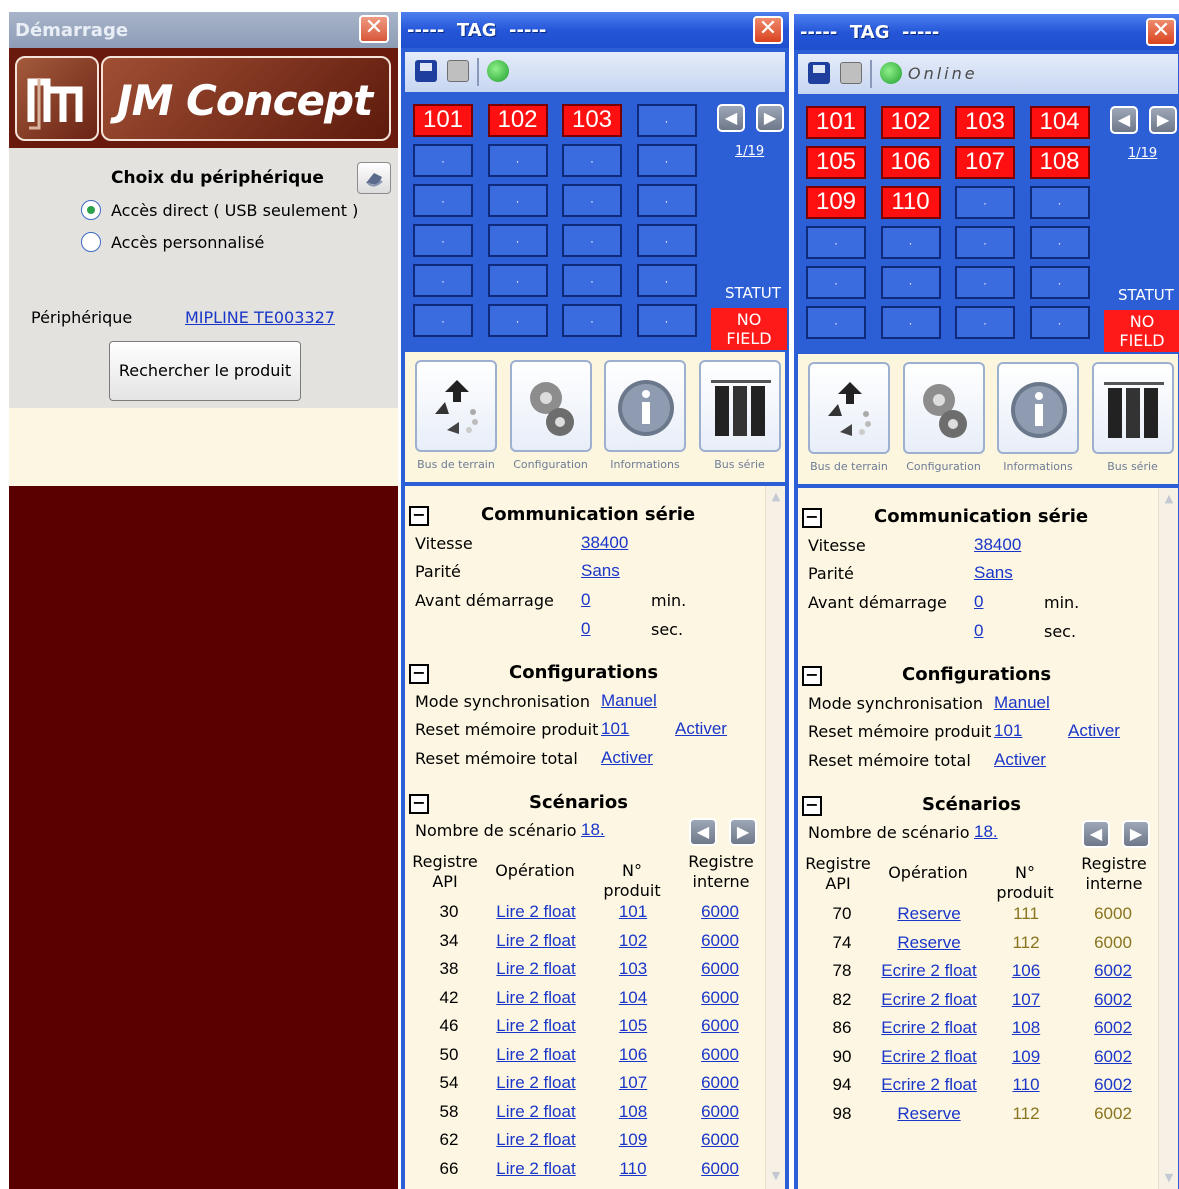 Image resolution: width=1179 pixels, height=1189 pixels. What do you see at coordinates (720, 1140) in the screenshot?
I see `row-9-register: 6000` at bounding box center [720, 1140].